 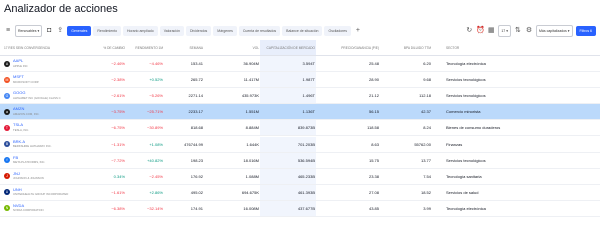 I want to click on col-market-cap: CAPITALIZACIÓN DE MERCADO, so click(x=288, y=47).